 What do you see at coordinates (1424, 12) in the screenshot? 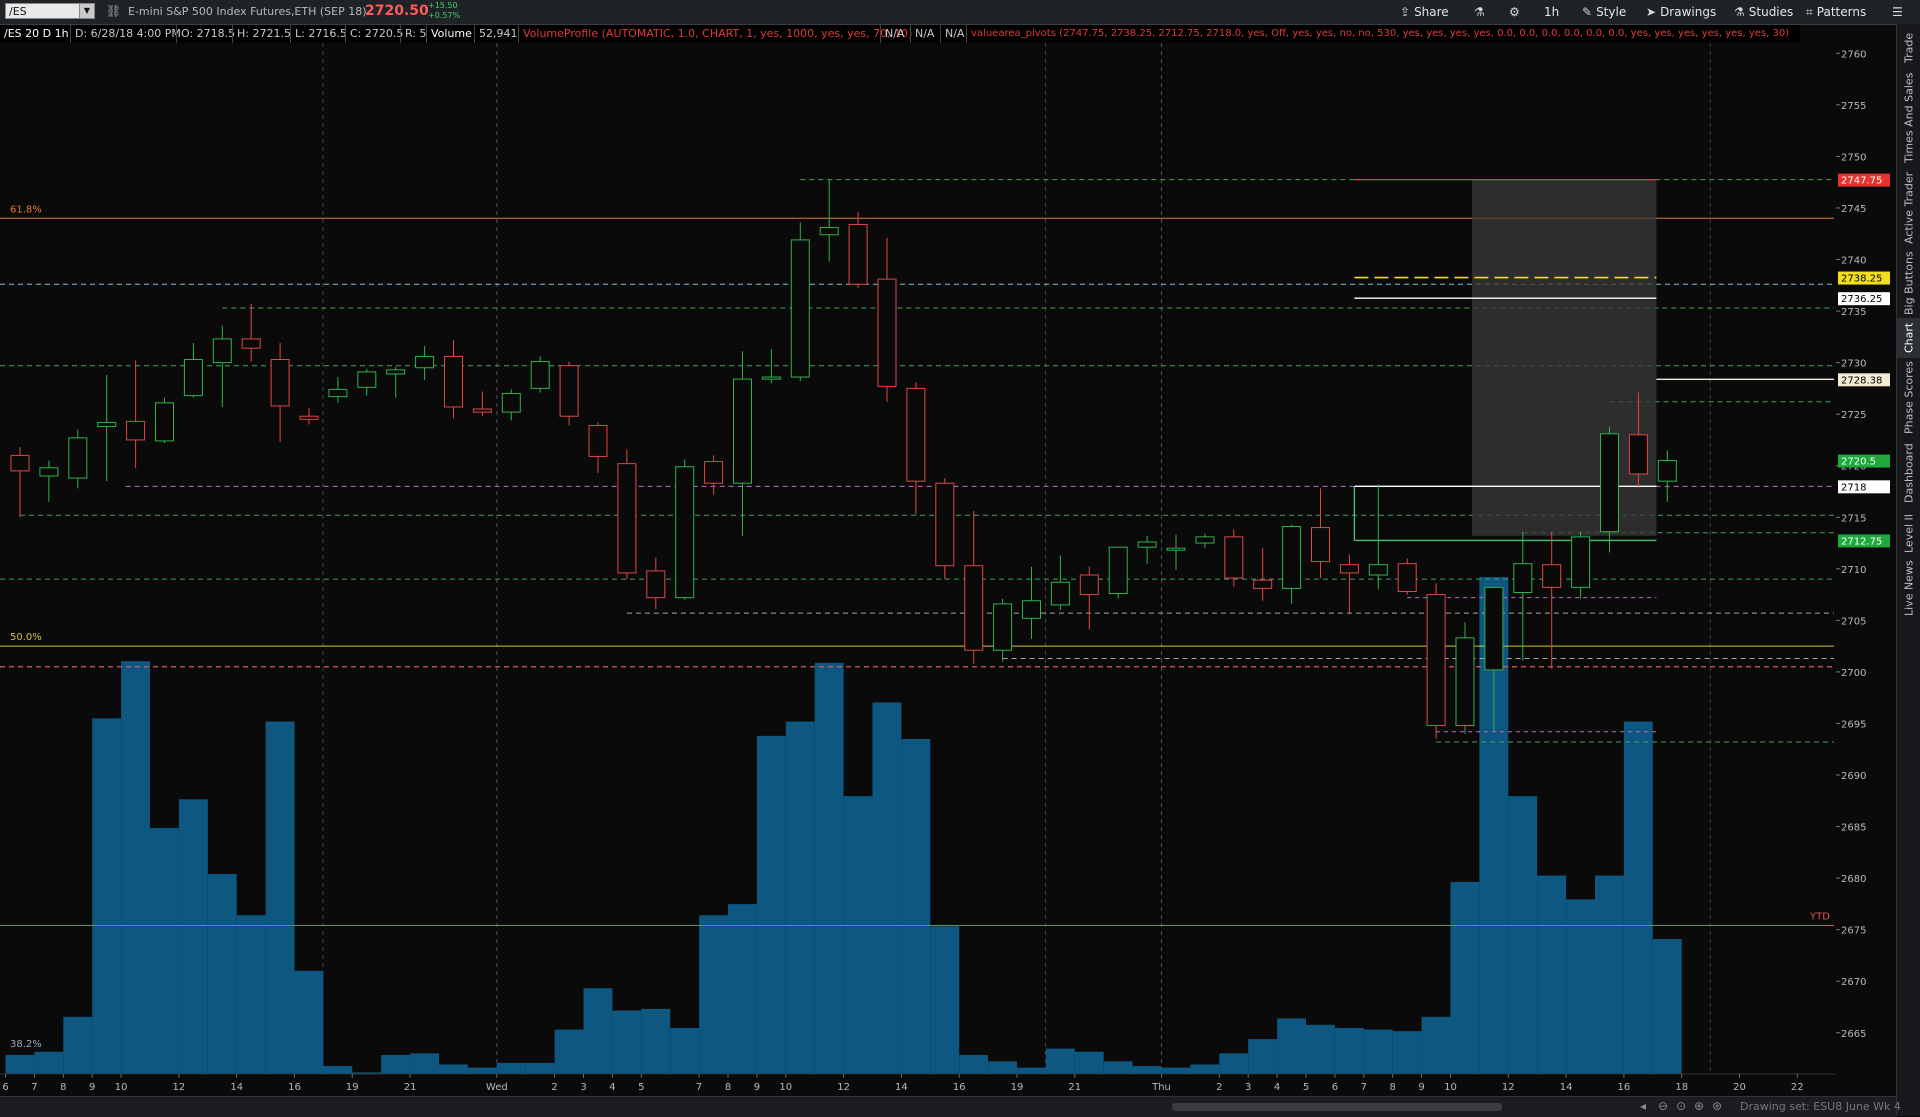
I see `share-button: ⇪ Share` at bounding box center [1424, 12].